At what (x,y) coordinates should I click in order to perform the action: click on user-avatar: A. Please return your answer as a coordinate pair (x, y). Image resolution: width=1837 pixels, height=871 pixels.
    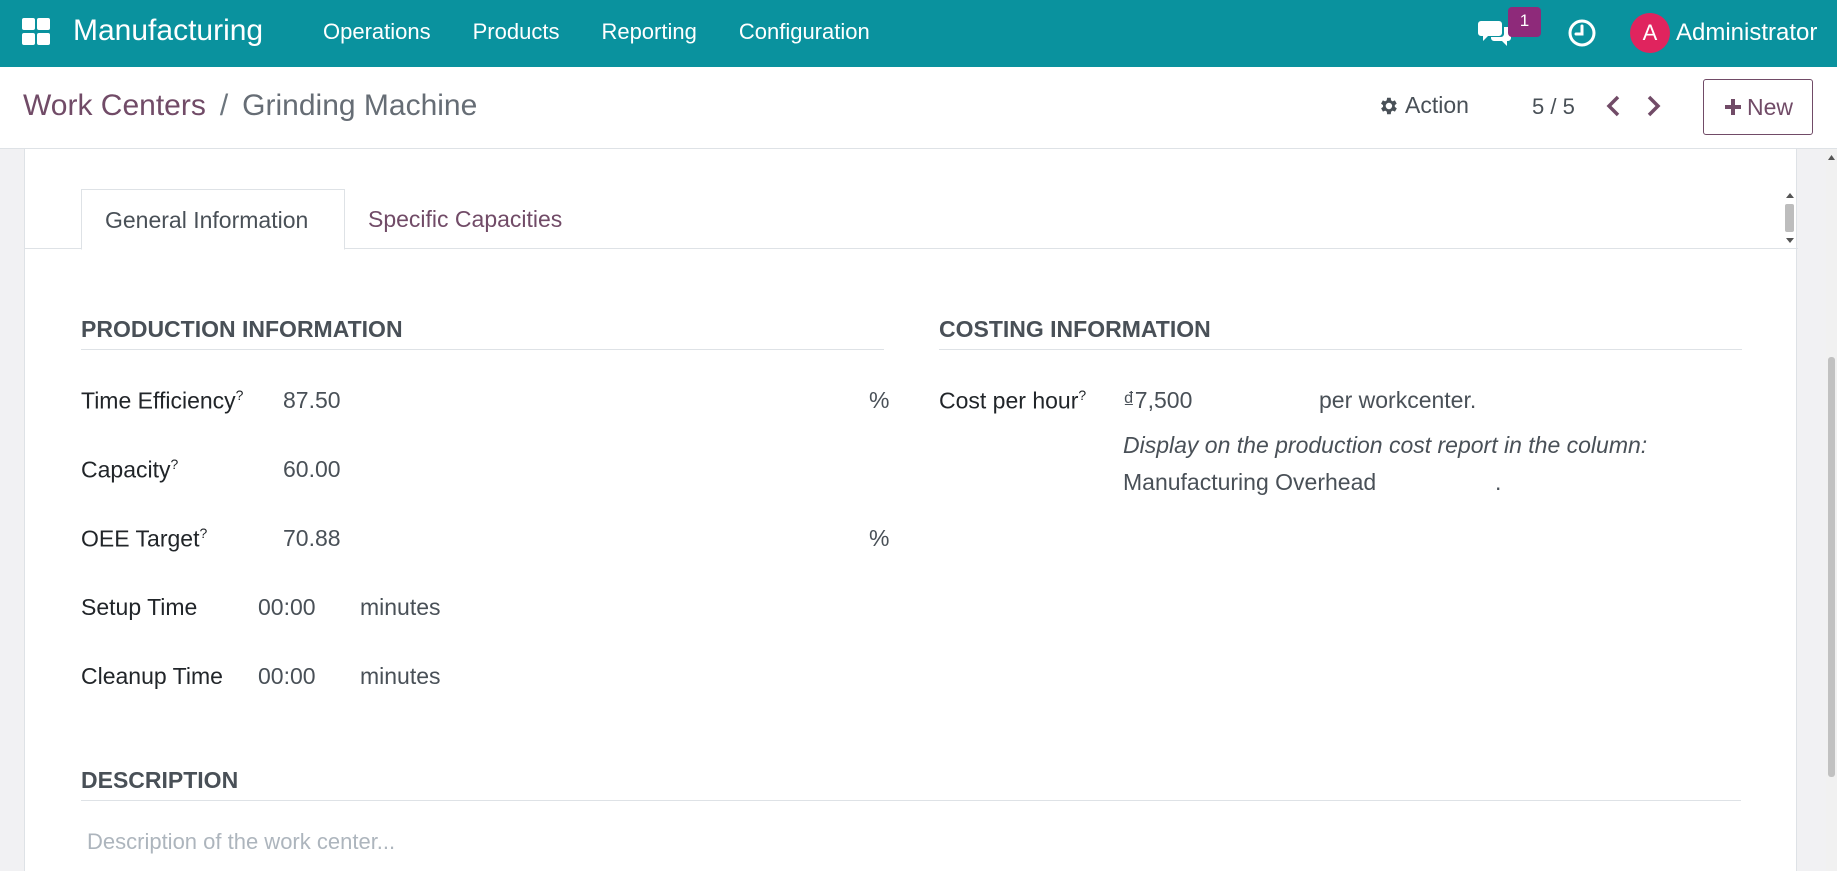
    Looking at the image, I should click on (1650, 33).